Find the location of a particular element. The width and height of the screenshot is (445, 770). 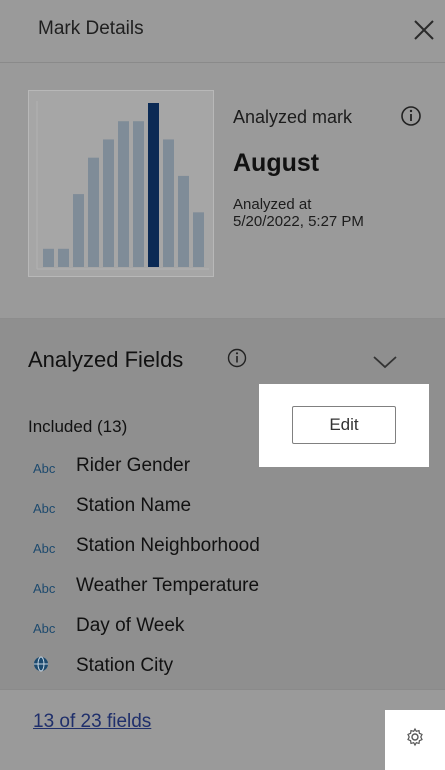

globe-icon is located at coordinates (41, 664).